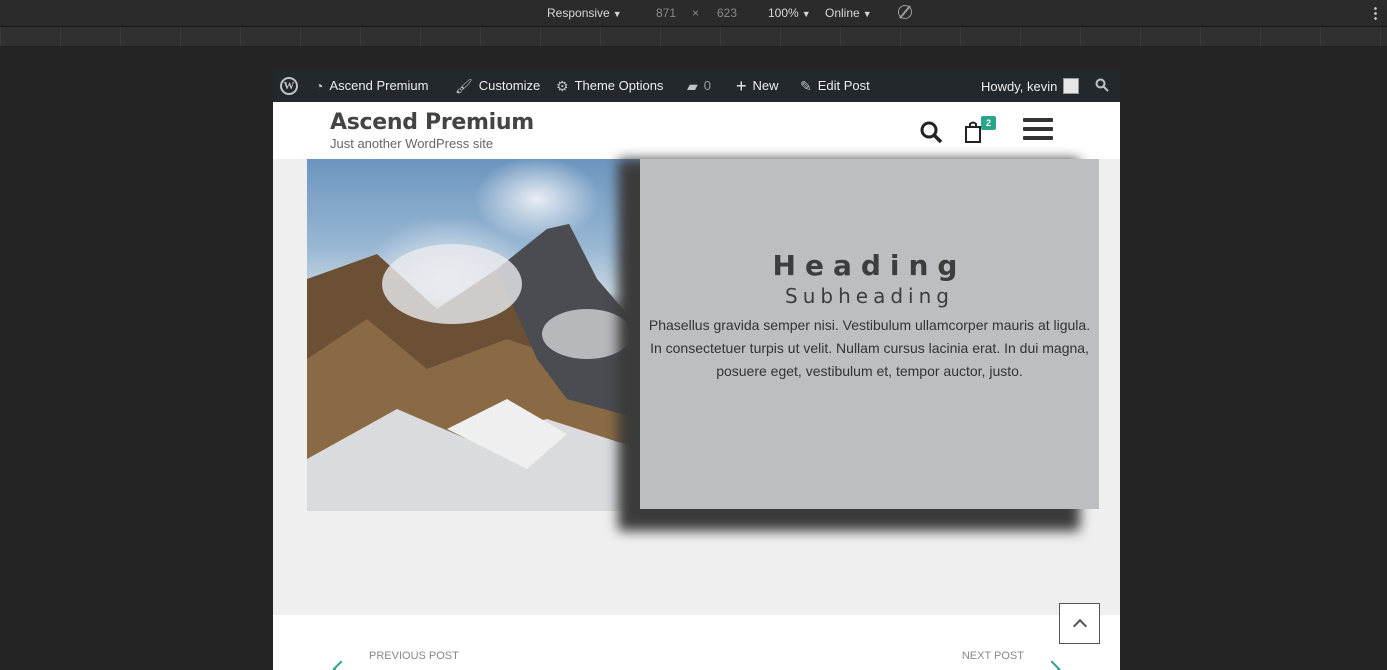 Image resolution: width=1387 pixels, height=670 pixels. Describe the element at coordinates (432, 122) in the screenshot. I see `site-title: Ascend Premium` at that location.